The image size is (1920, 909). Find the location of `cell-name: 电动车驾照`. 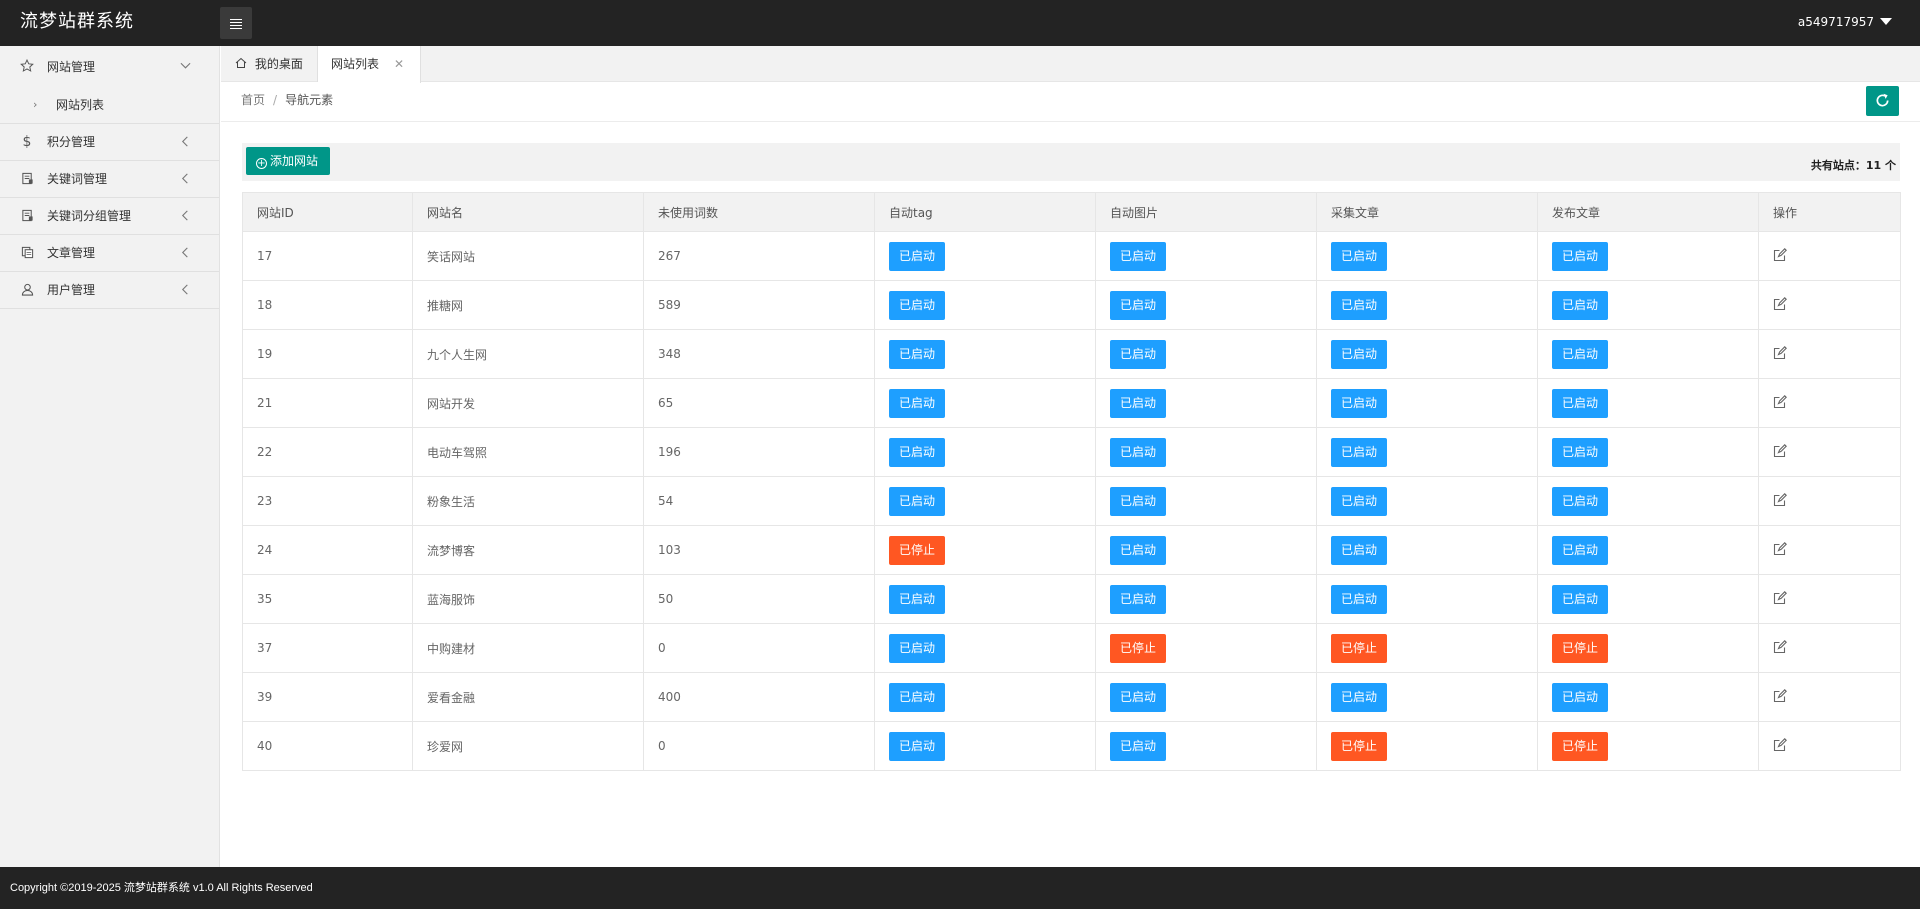

cell-name: 电动车驾照 is located at coordinates (528, 452).